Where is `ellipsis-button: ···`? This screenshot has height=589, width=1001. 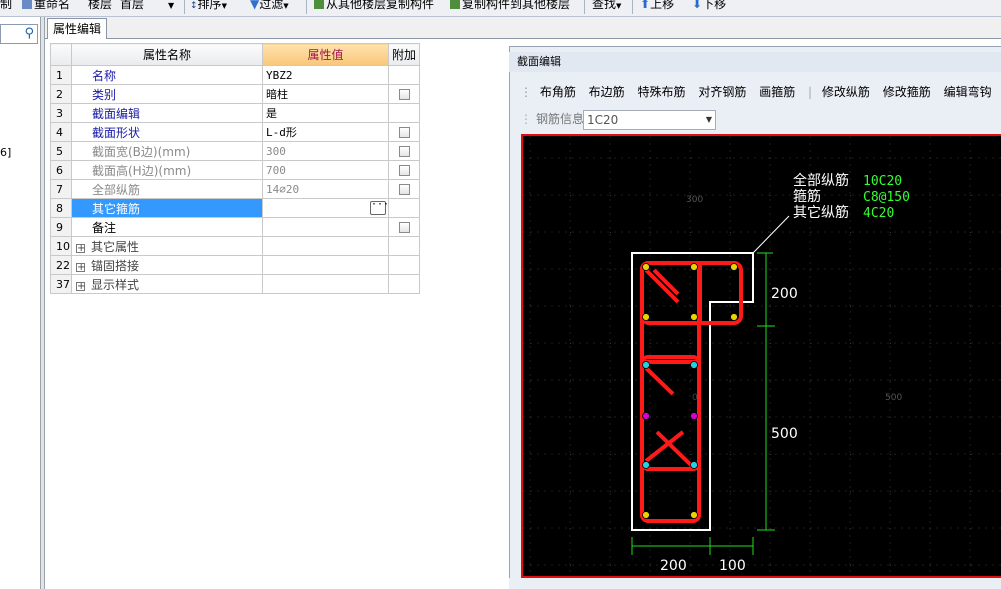 ellipsis-button: ··· is located at coordinates (379, 207).